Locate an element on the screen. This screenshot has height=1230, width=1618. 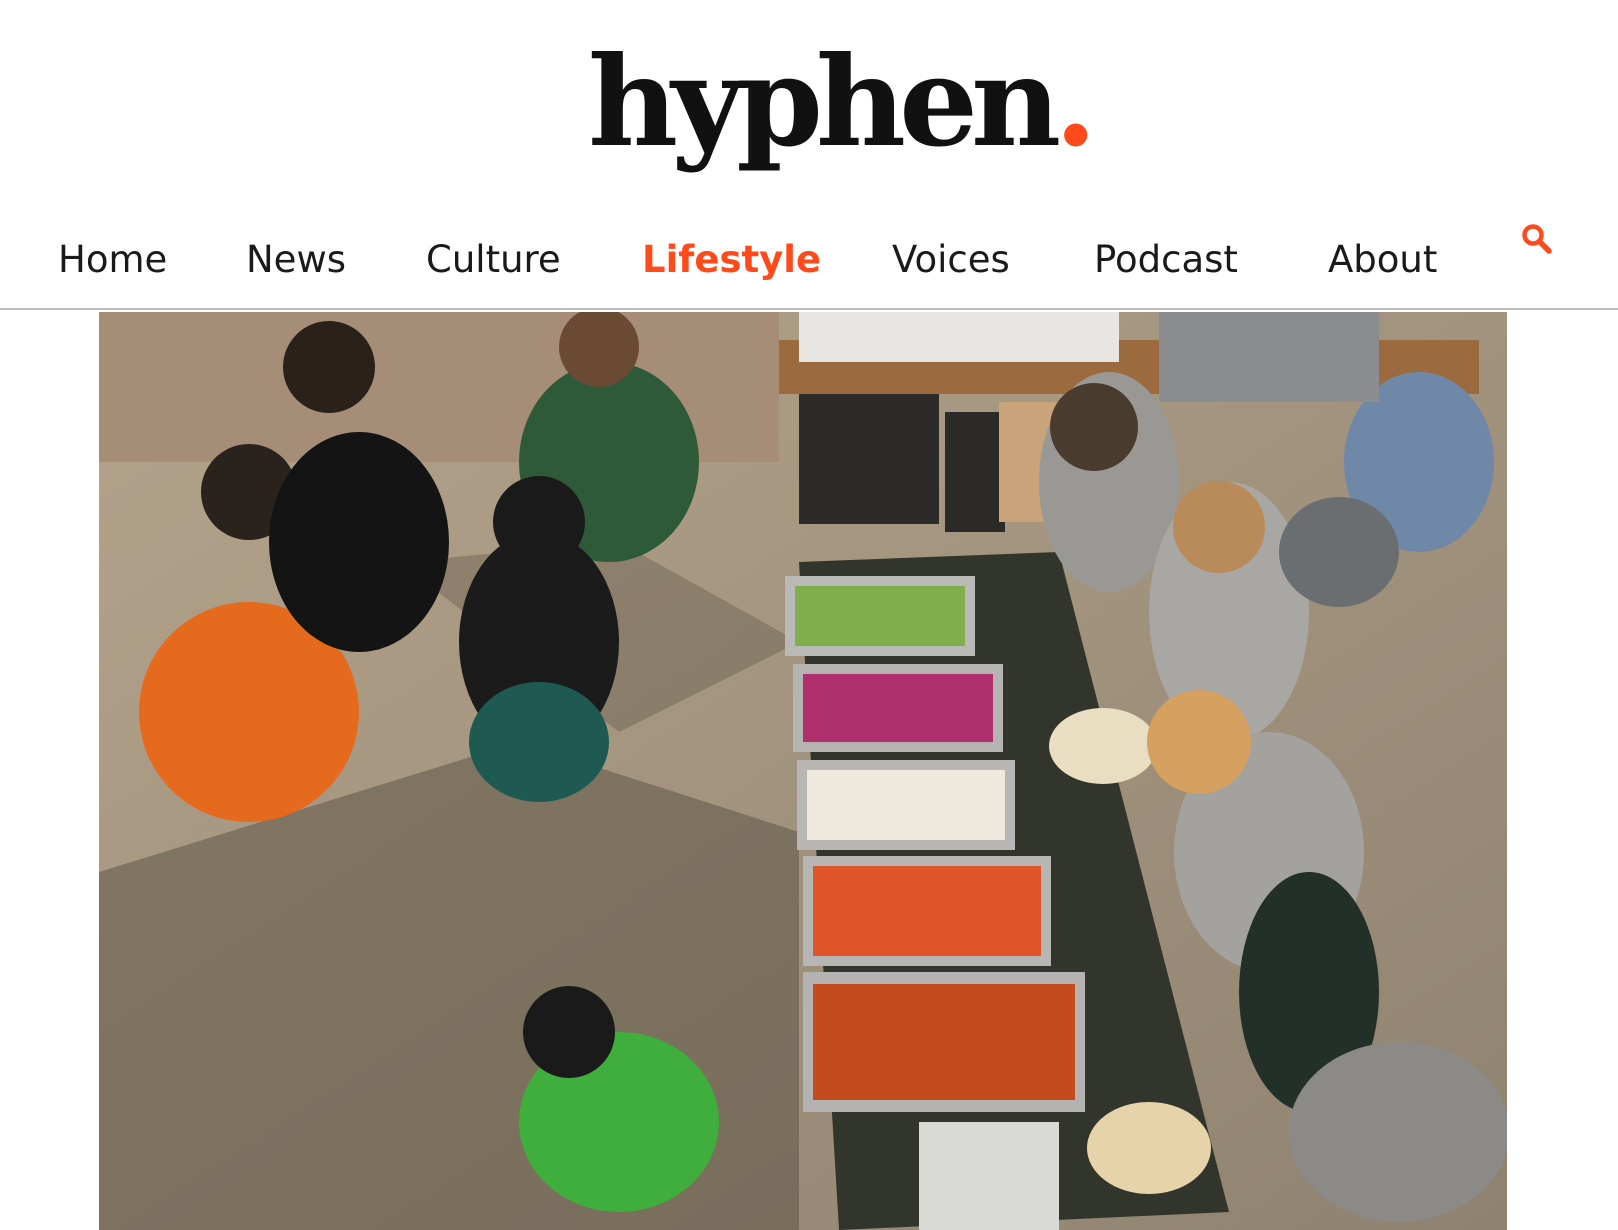
nav-item-lifestyle: Lifestyle is located at coordinates (732, 283).